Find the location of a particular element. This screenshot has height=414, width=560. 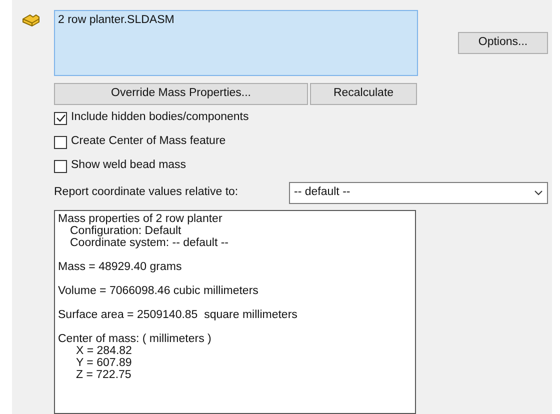

coordinate-system-dropdown: -- default -- is located at coordinates (418, 193).